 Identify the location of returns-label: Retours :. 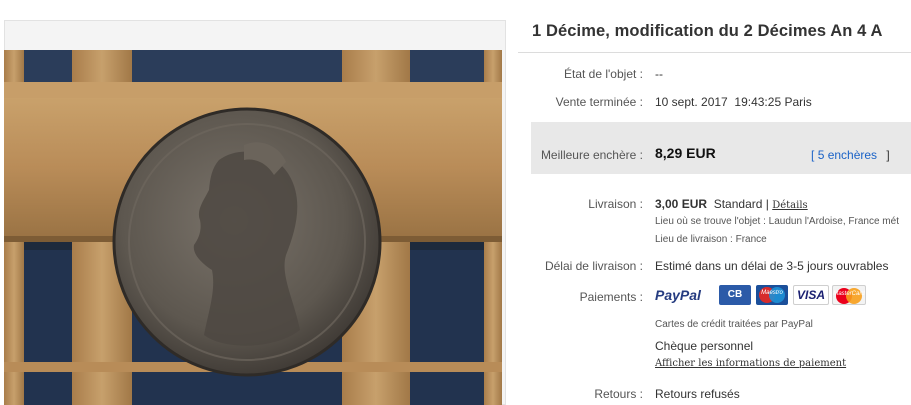
(618, 394).